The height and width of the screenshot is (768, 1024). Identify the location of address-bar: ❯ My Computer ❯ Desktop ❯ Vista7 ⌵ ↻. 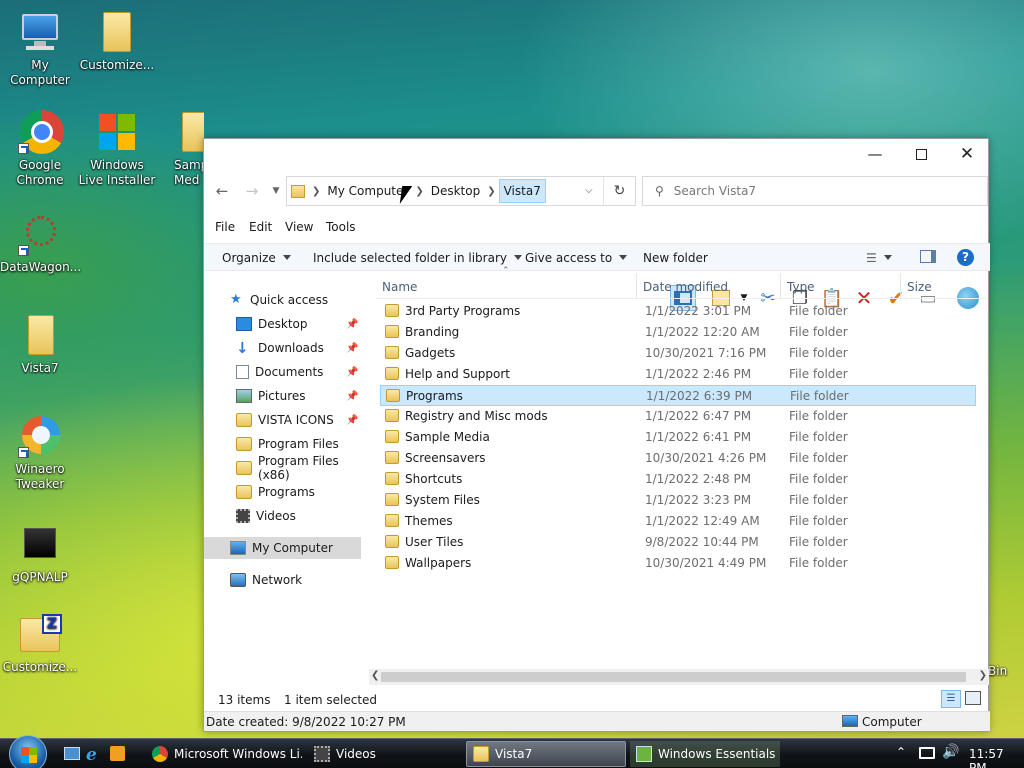
(461, 191).